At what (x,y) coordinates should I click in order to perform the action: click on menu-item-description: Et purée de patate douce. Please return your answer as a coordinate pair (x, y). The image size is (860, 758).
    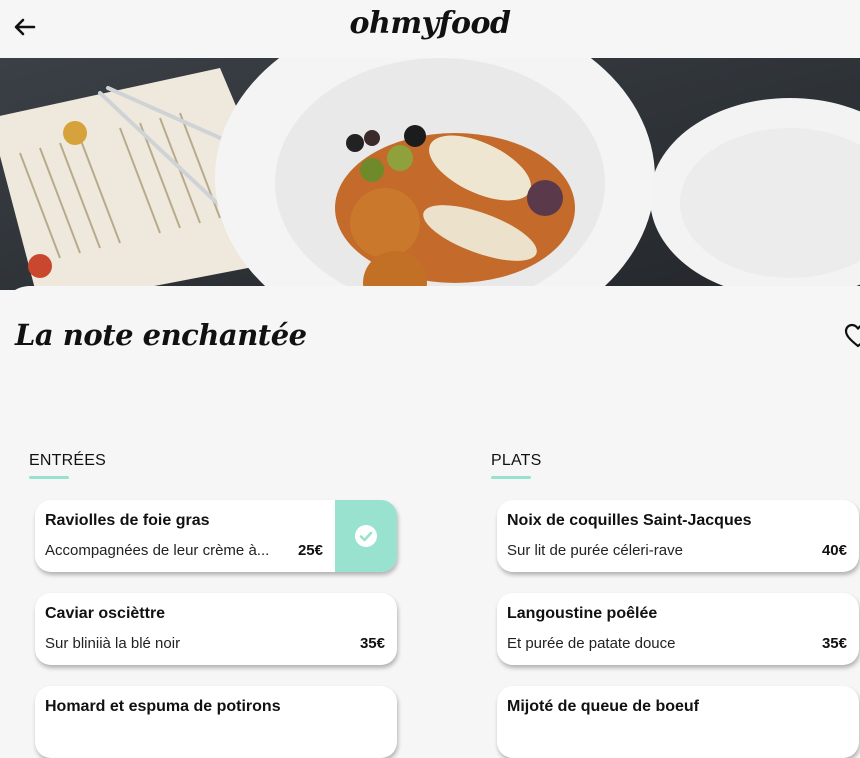
    Looking at the image, I should click on (591, 643).